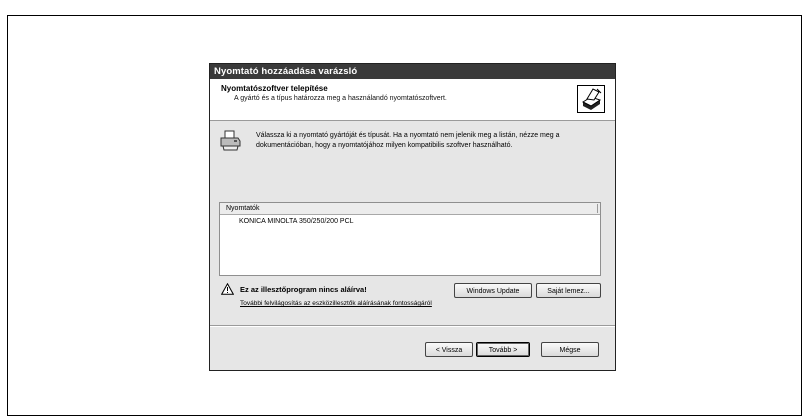 This screenshot has height=418, width=809. Describe the element at coordinates (410, 209) in the screenshot. I see `list-column-header: Nyomtatók` at that location.